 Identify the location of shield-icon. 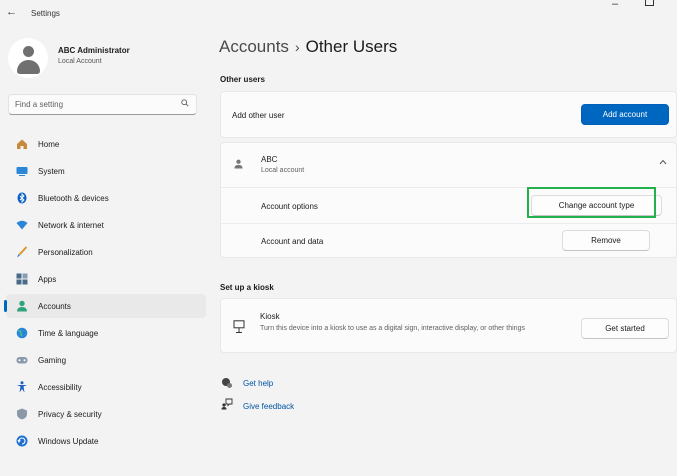
(22, 414).